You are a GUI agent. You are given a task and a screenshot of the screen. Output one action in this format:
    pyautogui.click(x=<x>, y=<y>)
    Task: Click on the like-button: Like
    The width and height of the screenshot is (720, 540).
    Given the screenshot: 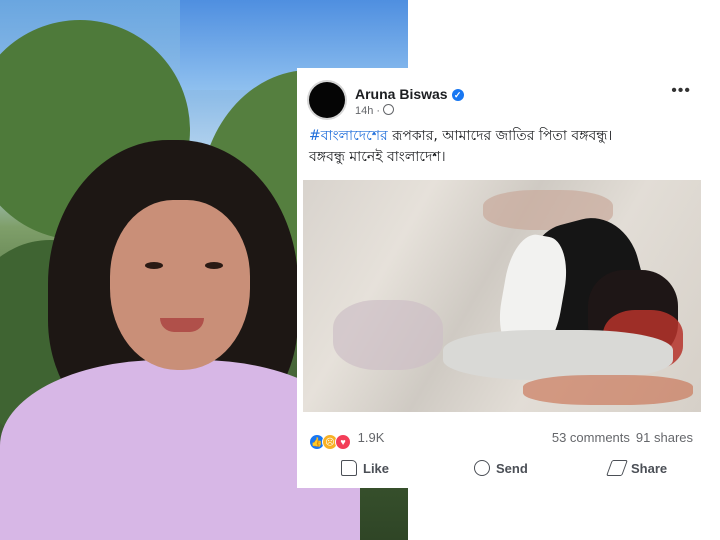 What is the action you would take?
    pyautogui.click(x=365, y=468)
    